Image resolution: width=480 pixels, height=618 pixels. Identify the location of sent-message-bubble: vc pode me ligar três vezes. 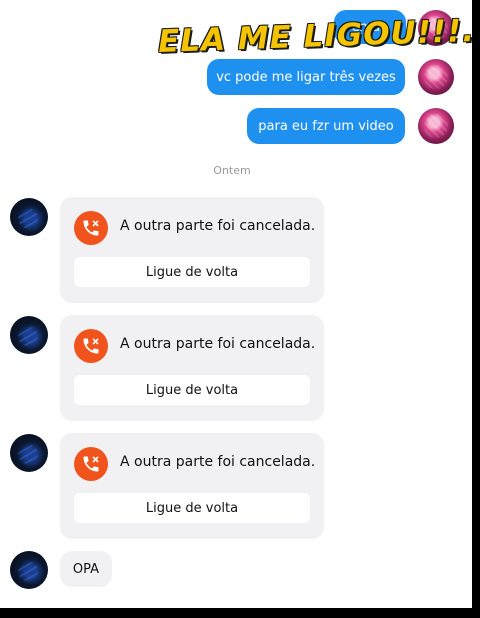
(306, 77).